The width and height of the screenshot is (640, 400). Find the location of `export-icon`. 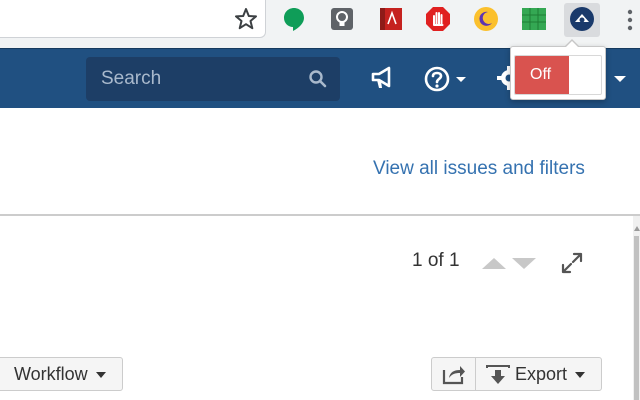

export-icon is located at coordinates (498, 374).